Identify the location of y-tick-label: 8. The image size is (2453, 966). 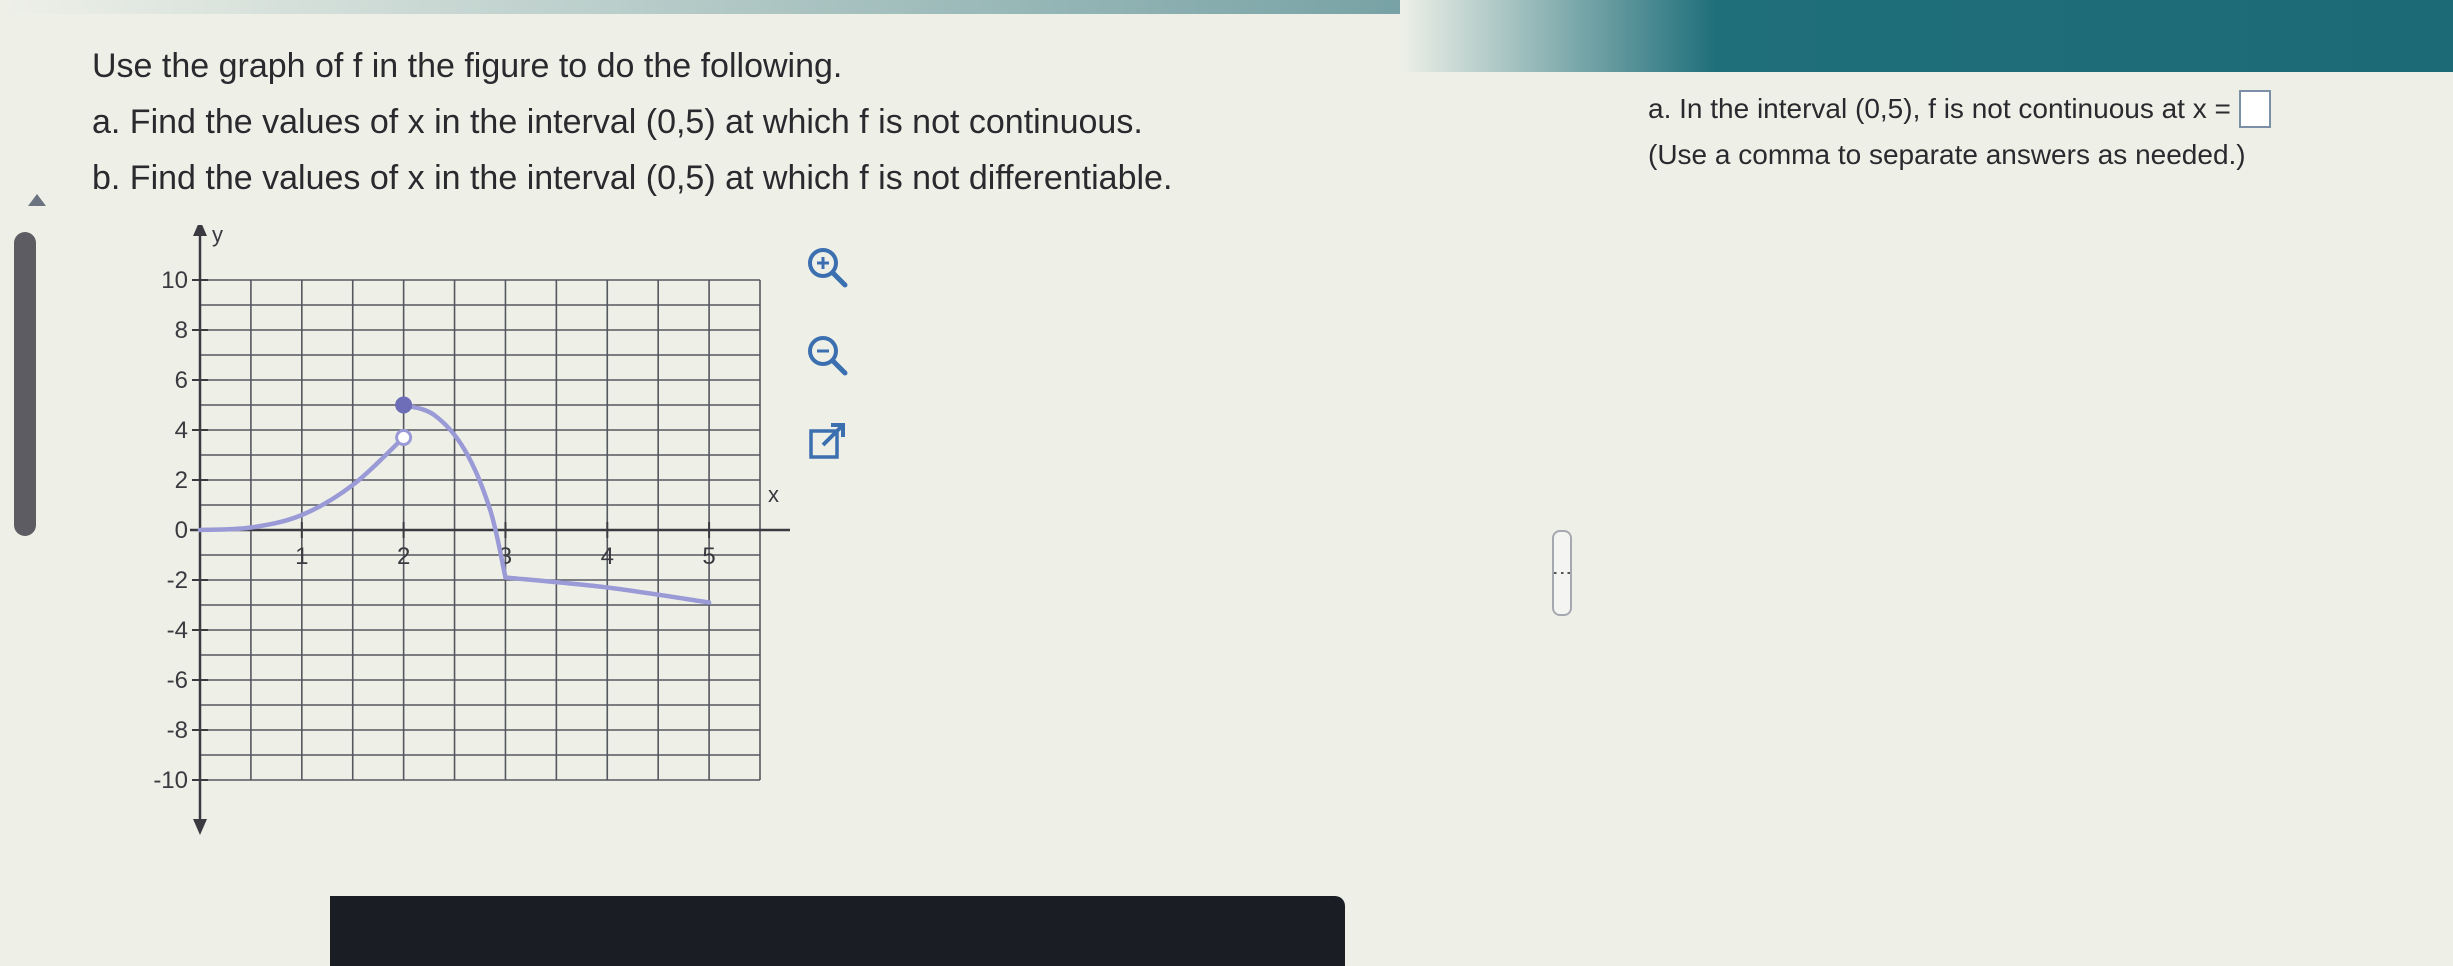
(181, 330).